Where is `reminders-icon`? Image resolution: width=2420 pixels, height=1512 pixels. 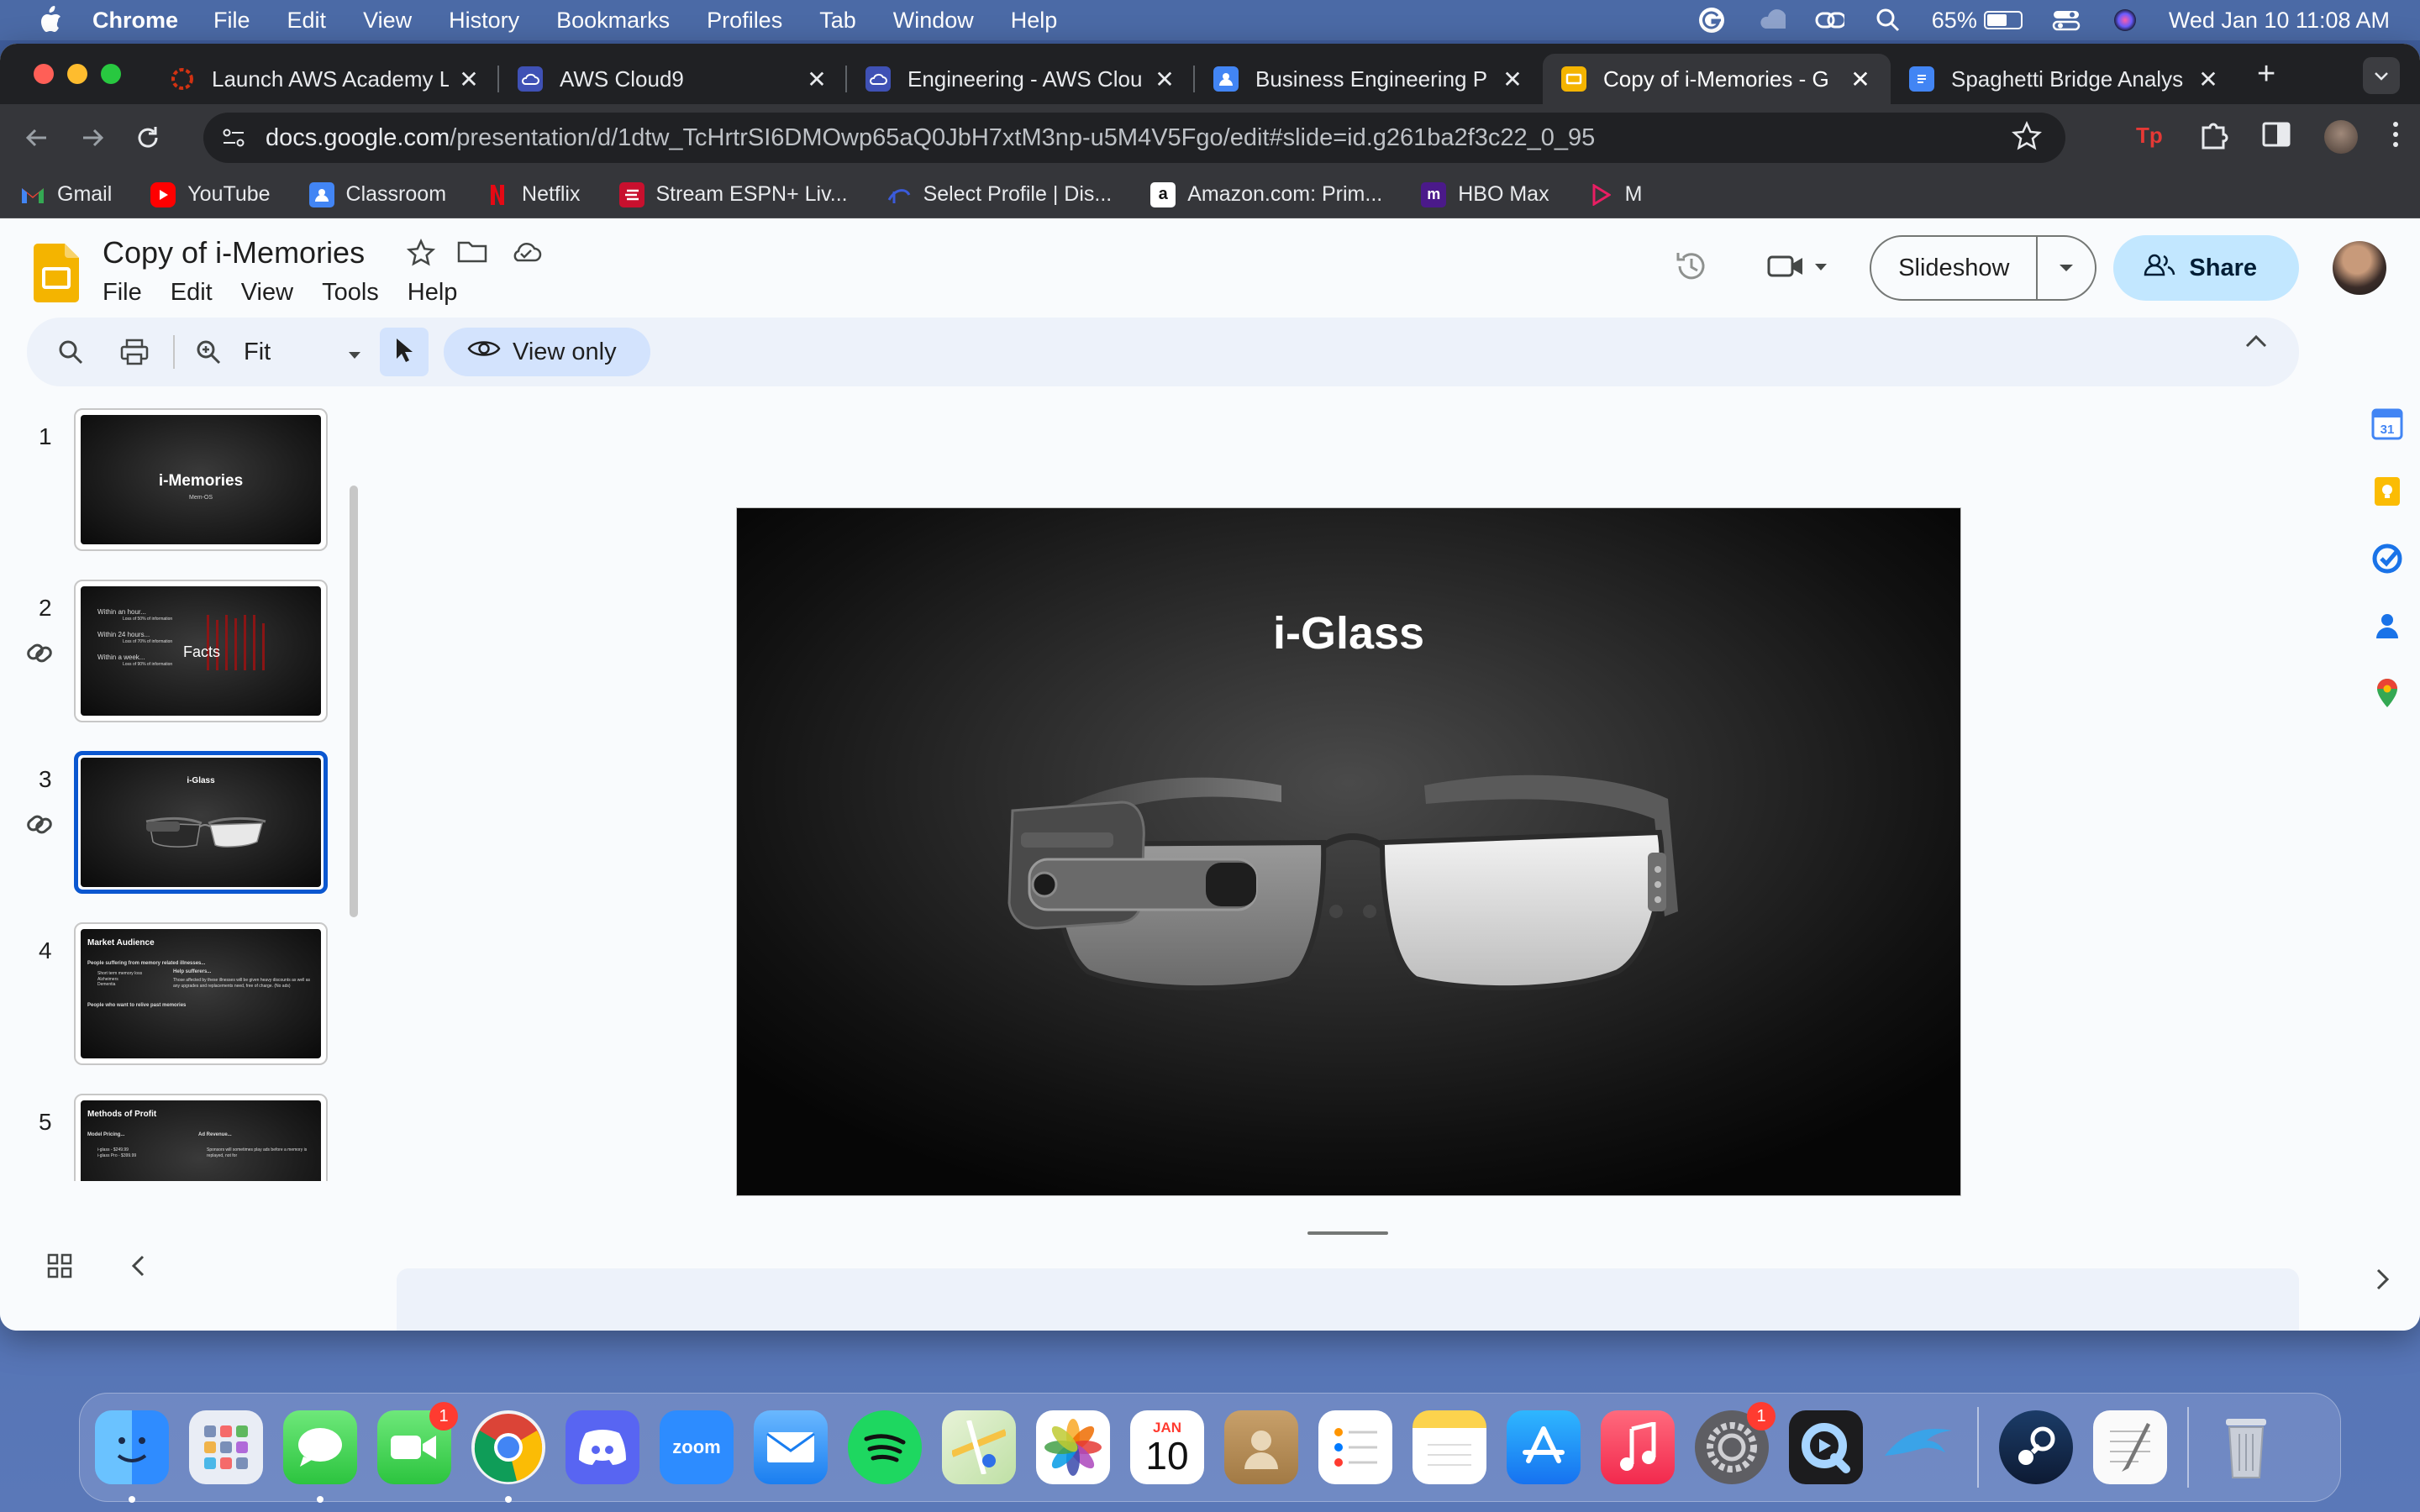 reminders-icon is located at coordinates (1355, 1447).